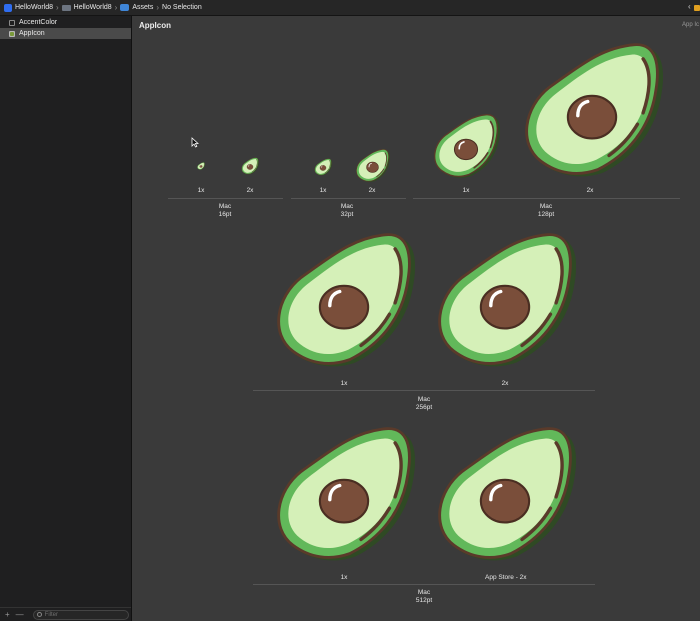 The width and height of the screenshot is (700, 621). Describe the element at coordinates (592, 110) in the screenshot. I see `avocado-icon-128-2x` at that location.